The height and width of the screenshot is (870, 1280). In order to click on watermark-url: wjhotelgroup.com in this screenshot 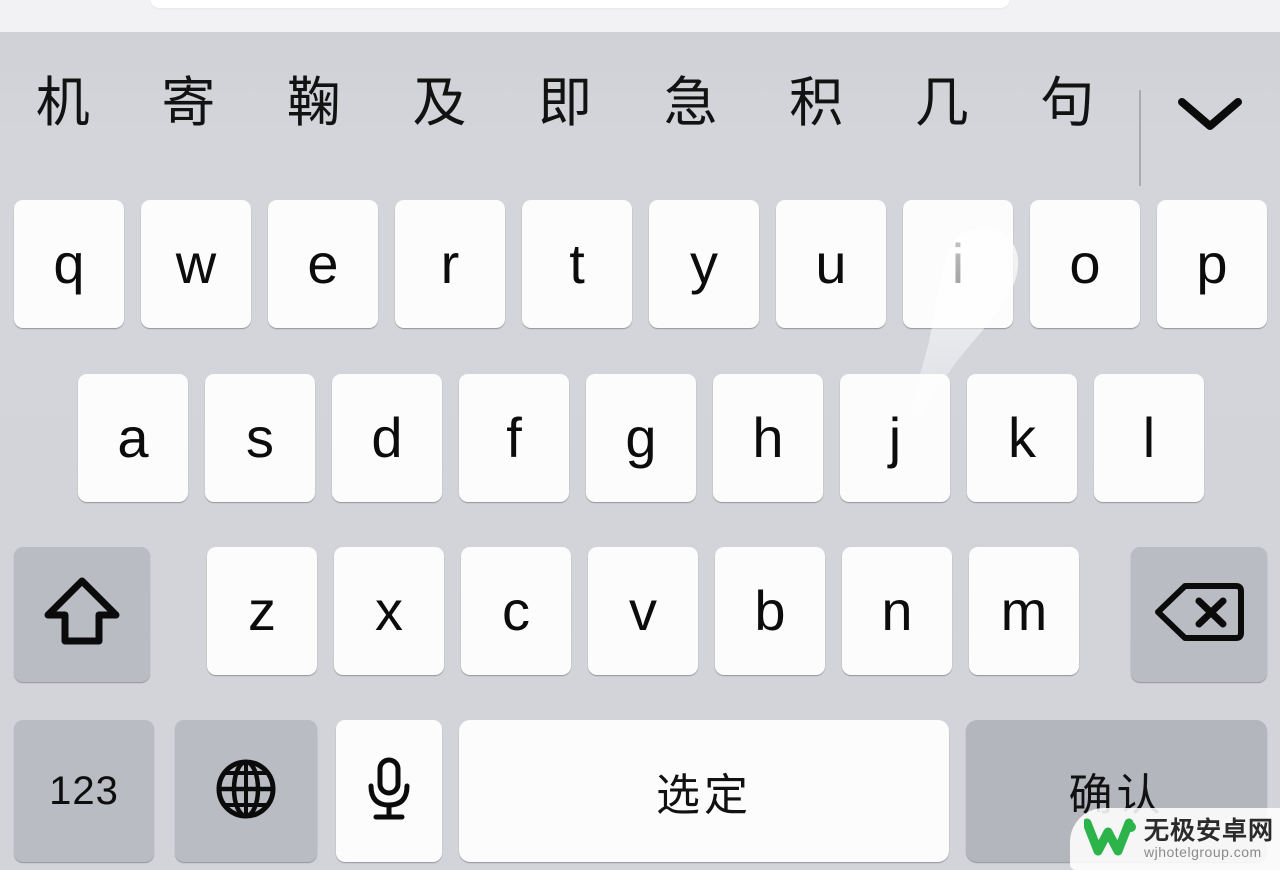, I will do `click(1203, 852)`.